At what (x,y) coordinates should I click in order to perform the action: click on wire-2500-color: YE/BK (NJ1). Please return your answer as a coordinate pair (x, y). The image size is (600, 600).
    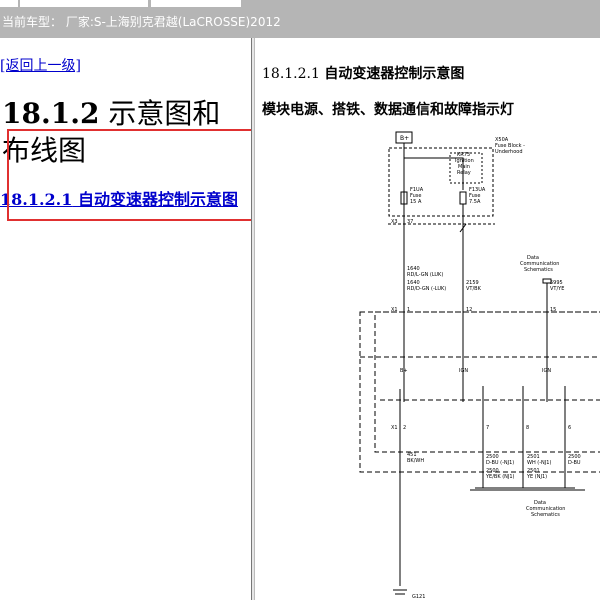
    Looking at the image, I should click on (500, 477).